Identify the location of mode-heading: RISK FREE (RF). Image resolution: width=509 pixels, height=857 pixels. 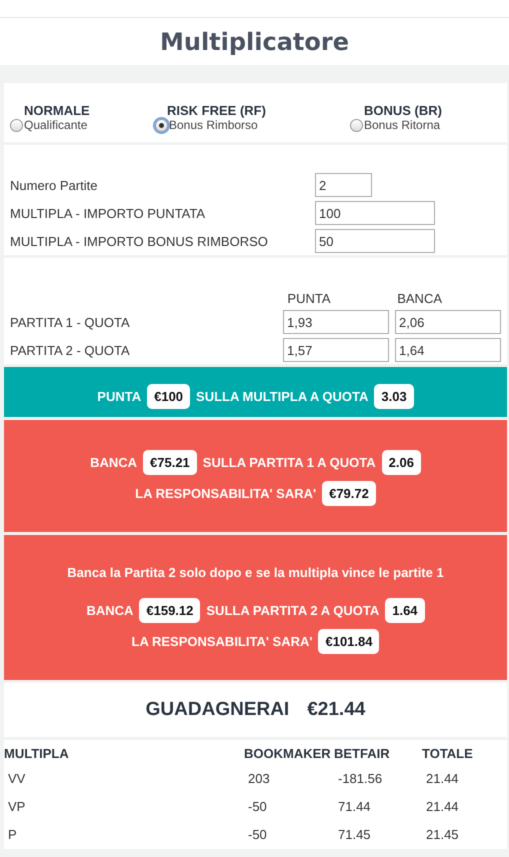
(216, 110).